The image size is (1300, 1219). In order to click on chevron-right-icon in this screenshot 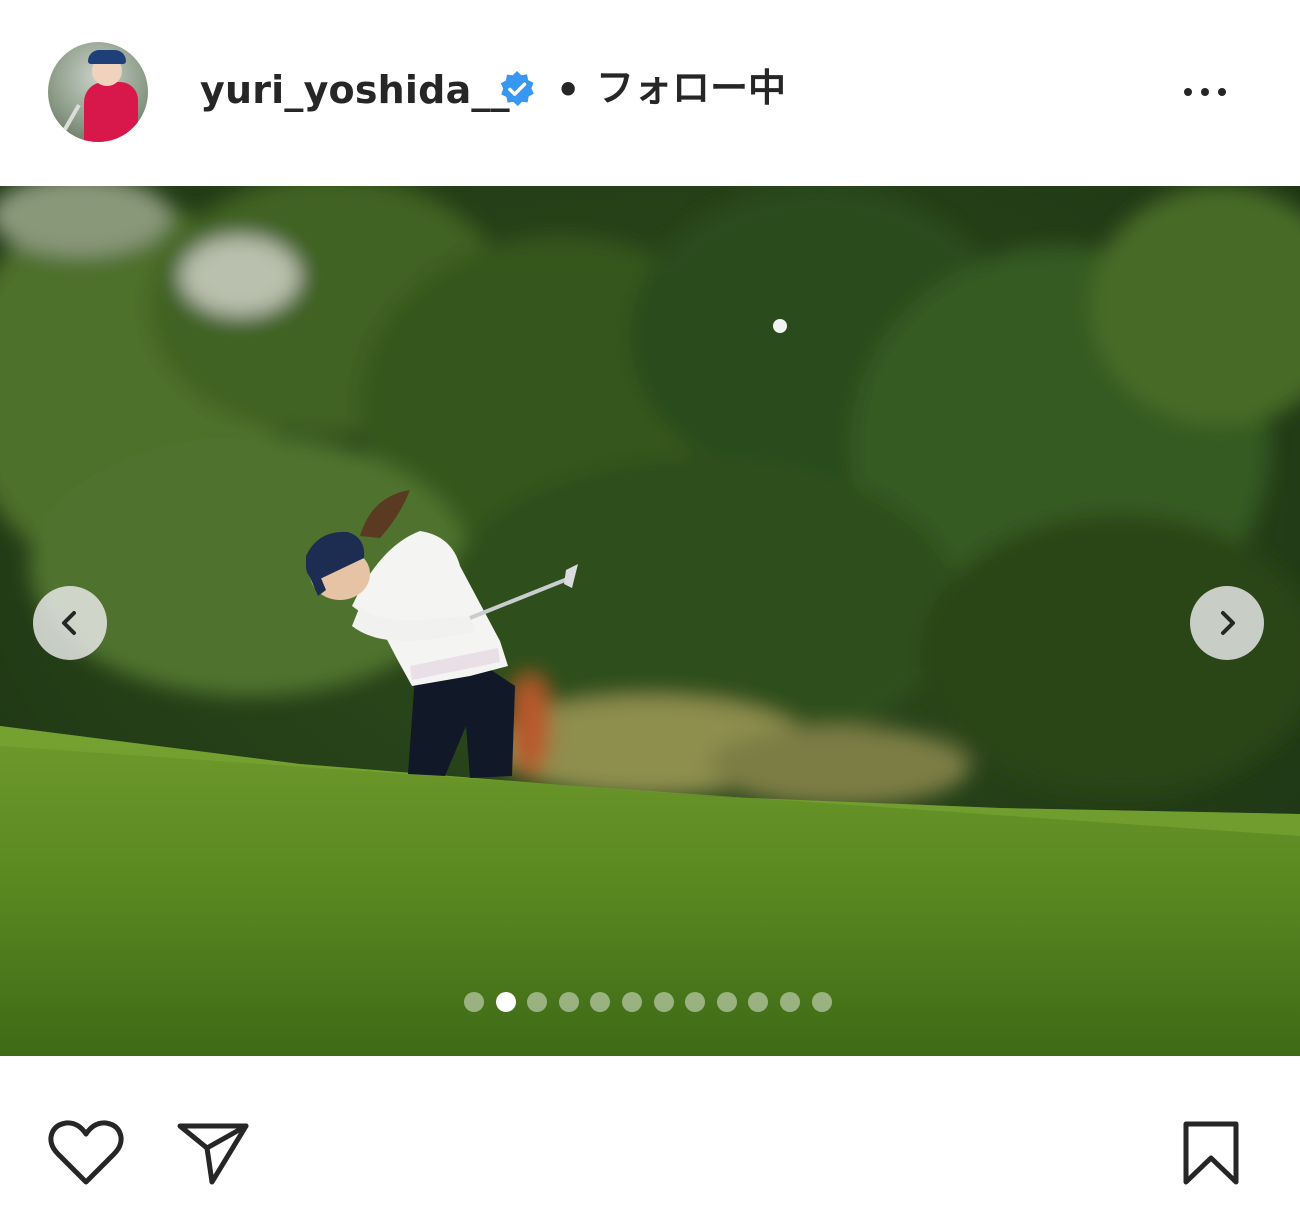, I will do `click(1228, 623)`.